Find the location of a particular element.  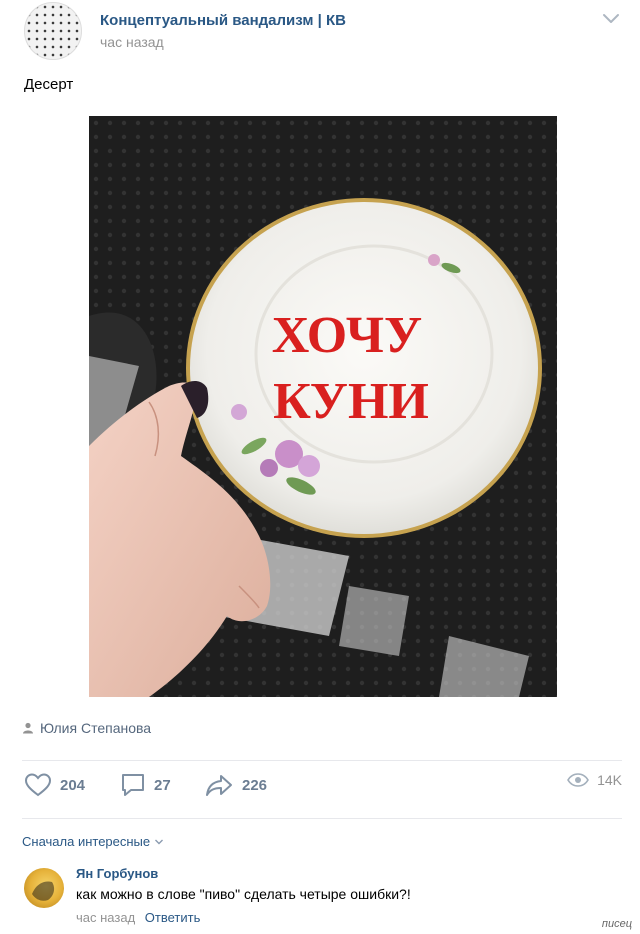

comment-button: 27 is located at coordinates (145, 785).